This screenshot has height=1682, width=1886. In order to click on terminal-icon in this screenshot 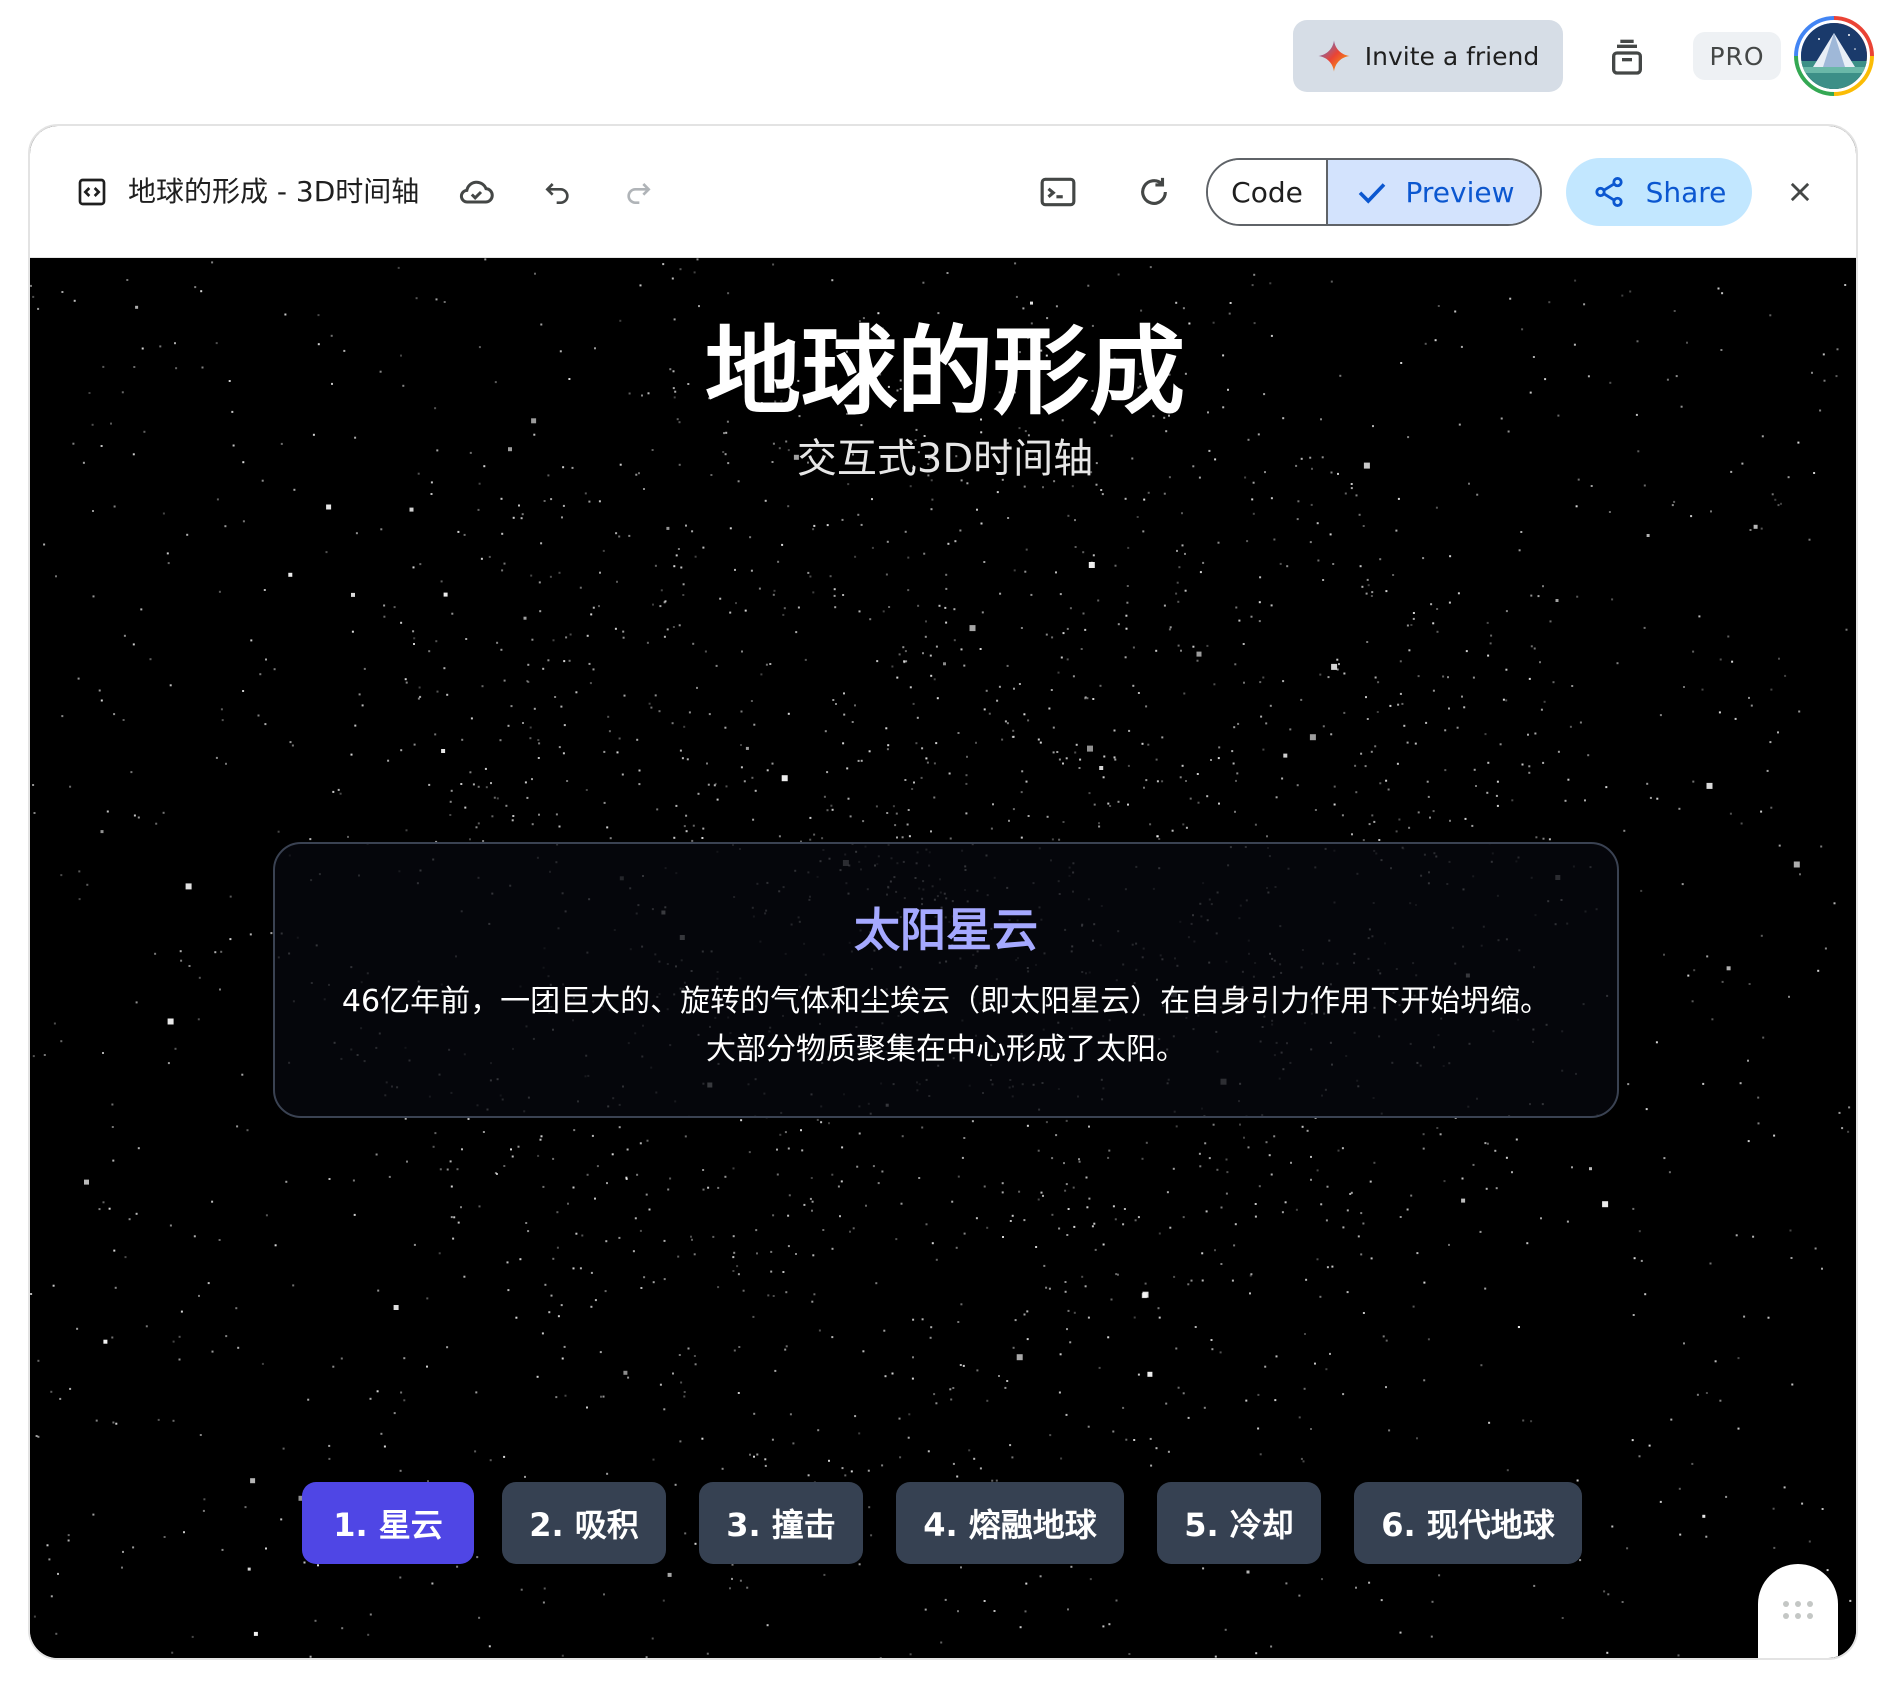, I will do `click(1058, 192)`.